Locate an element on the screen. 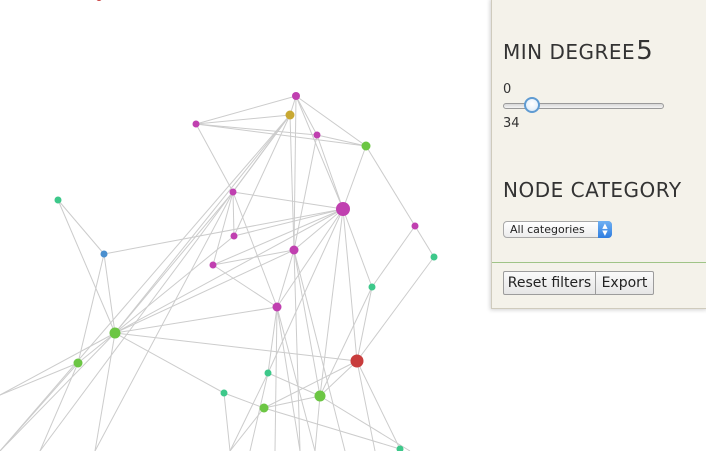 Image resolution: width=706 pixels, height=451 pixels. min-degree-heading: MIN DEGREE5 is located at coordinates (578, 51).